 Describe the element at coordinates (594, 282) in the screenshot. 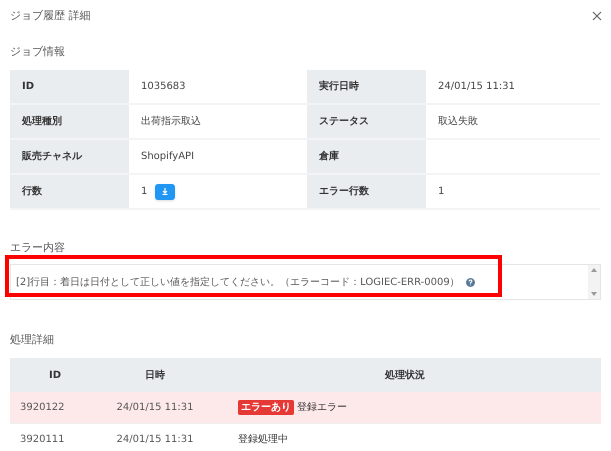

I see `scrollbar` at that location.